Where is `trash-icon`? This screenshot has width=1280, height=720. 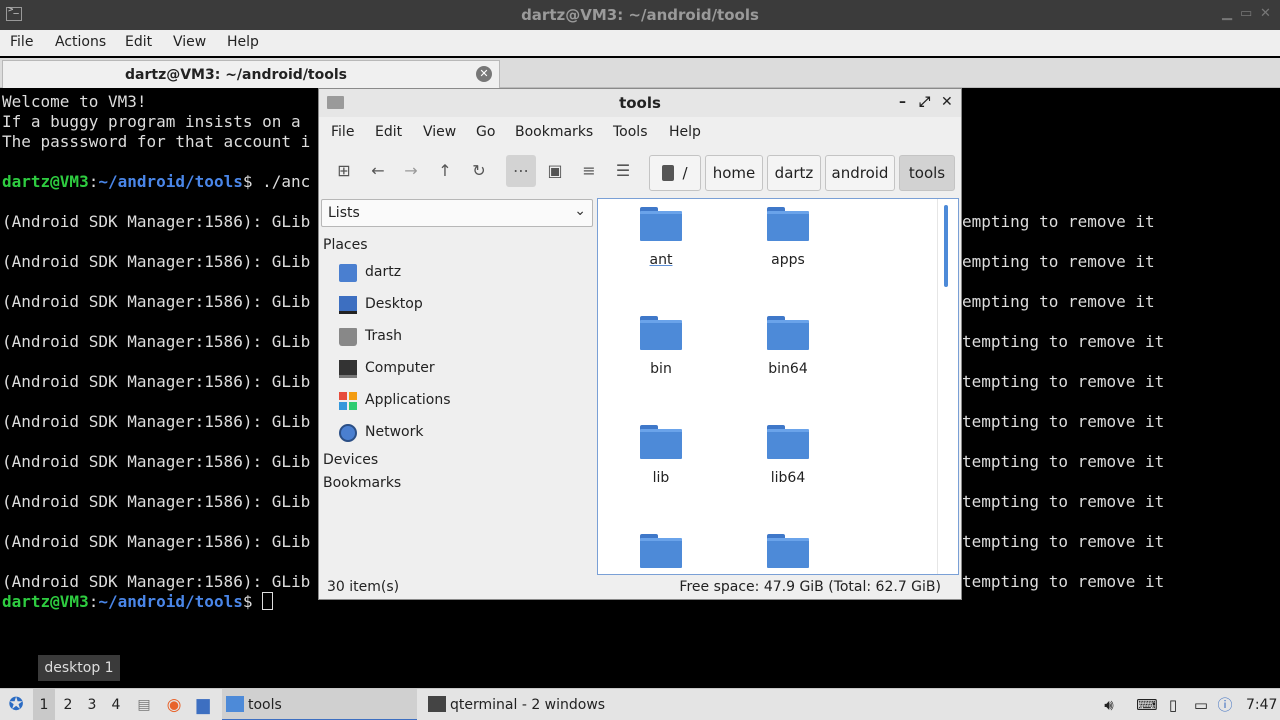
trash-icon is located at coordinates (348, 337).